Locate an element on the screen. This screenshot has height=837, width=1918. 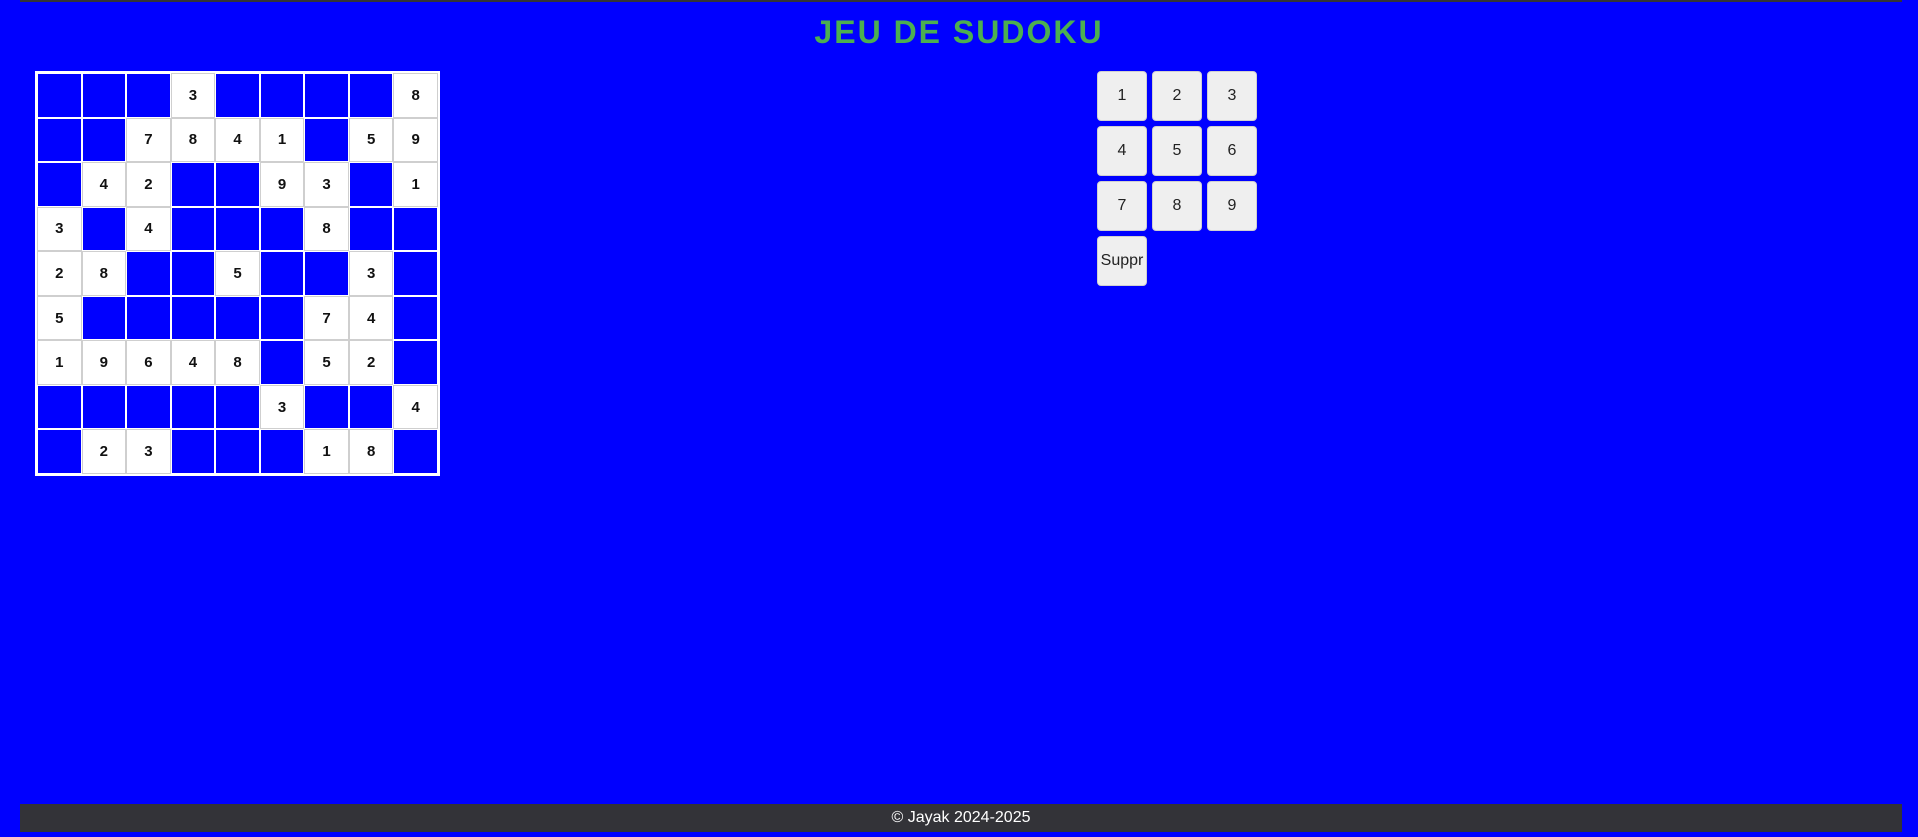
keypad-button-8: 8 is located at coordinates (1177, 206).